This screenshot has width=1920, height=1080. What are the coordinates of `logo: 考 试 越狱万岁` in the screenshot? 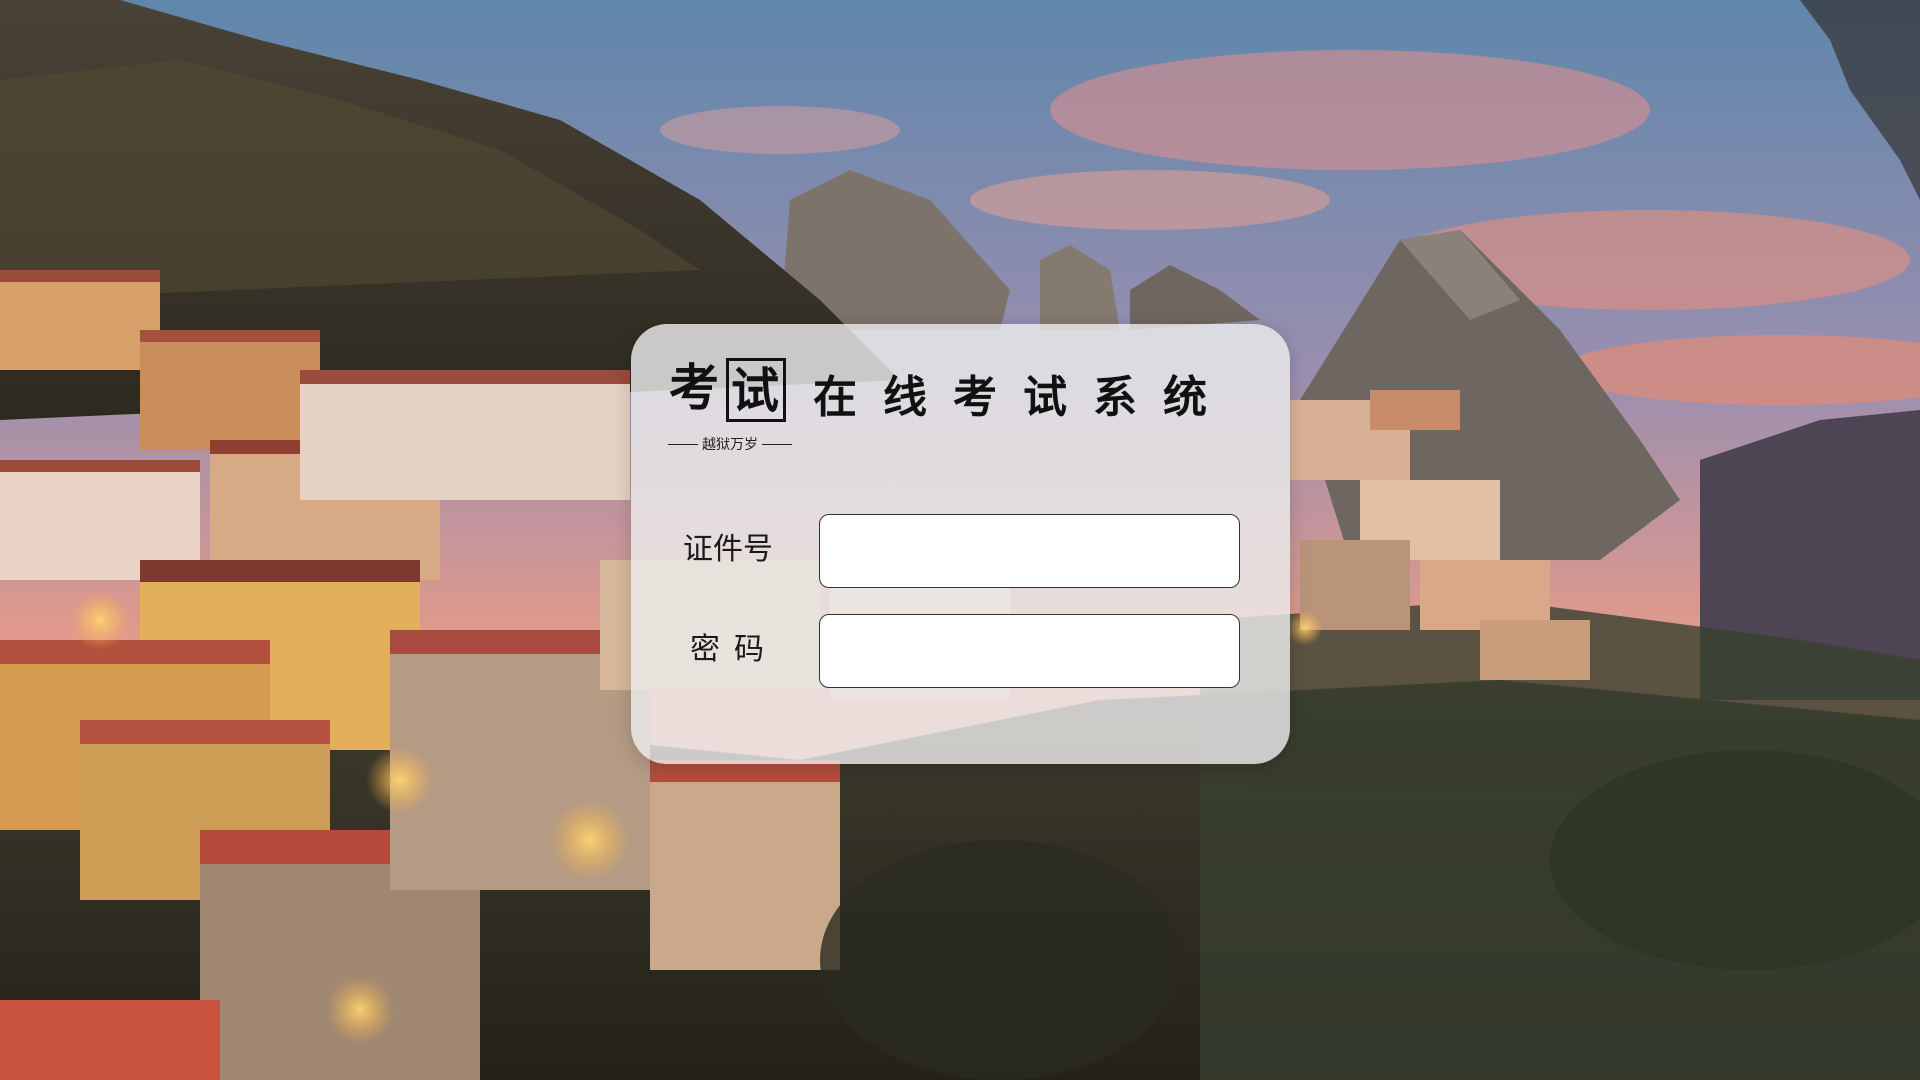 It's located at (731, 410).